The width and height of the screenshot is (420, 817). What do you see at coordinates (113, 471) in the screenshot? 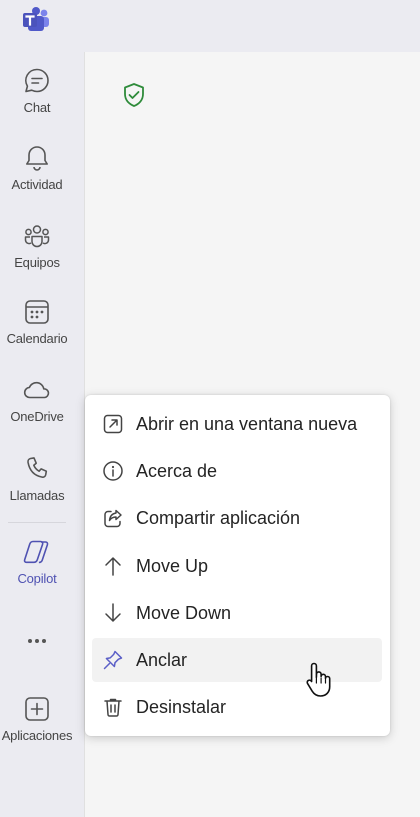
I see `info-icon` at bounding box center [113, 471].